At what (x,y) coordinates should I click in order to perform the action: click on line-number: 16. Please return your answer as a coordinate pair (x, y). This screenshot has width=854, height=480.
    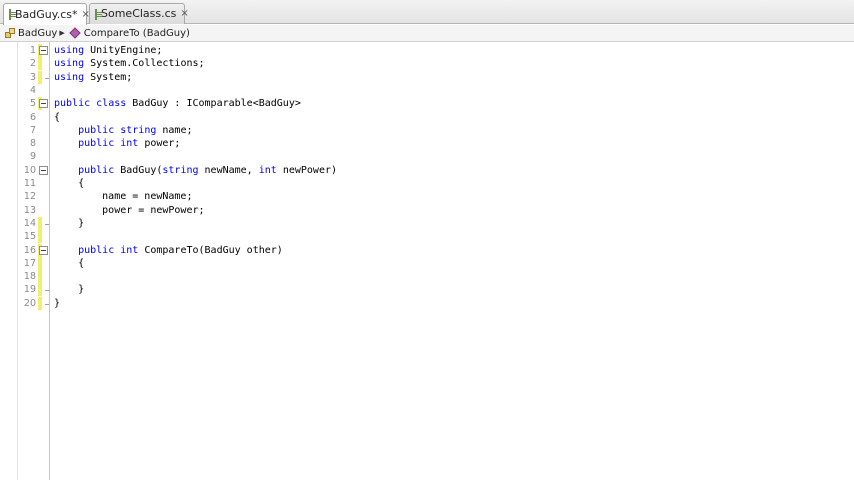
    Looking at the image, I should click on (29, 250).